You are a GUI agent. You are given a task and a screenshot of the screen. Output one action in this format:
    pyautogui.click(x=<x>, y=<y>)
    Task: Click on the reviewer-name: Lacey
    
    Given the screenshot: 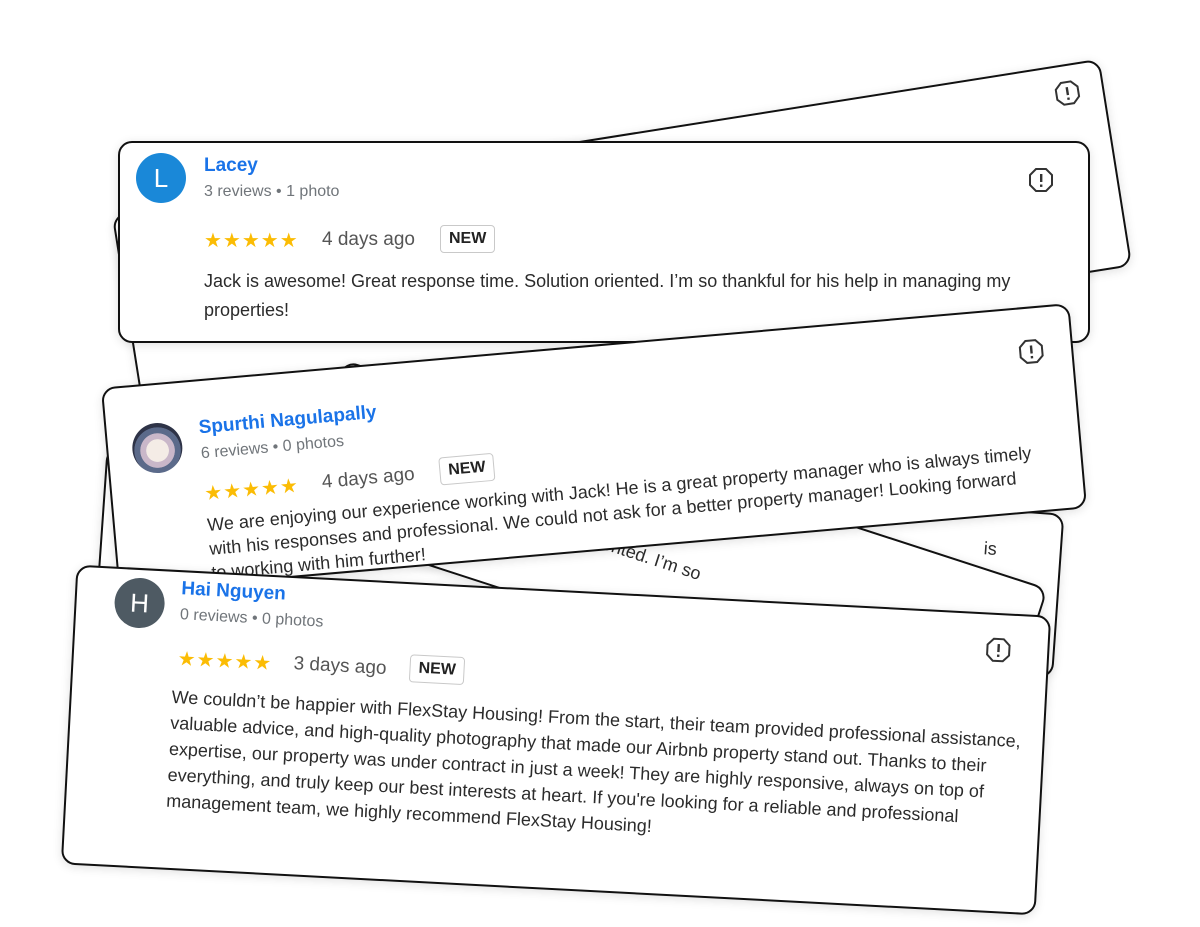 What is the action you would take?
    pyautogui.click(x=231, y=166)
    